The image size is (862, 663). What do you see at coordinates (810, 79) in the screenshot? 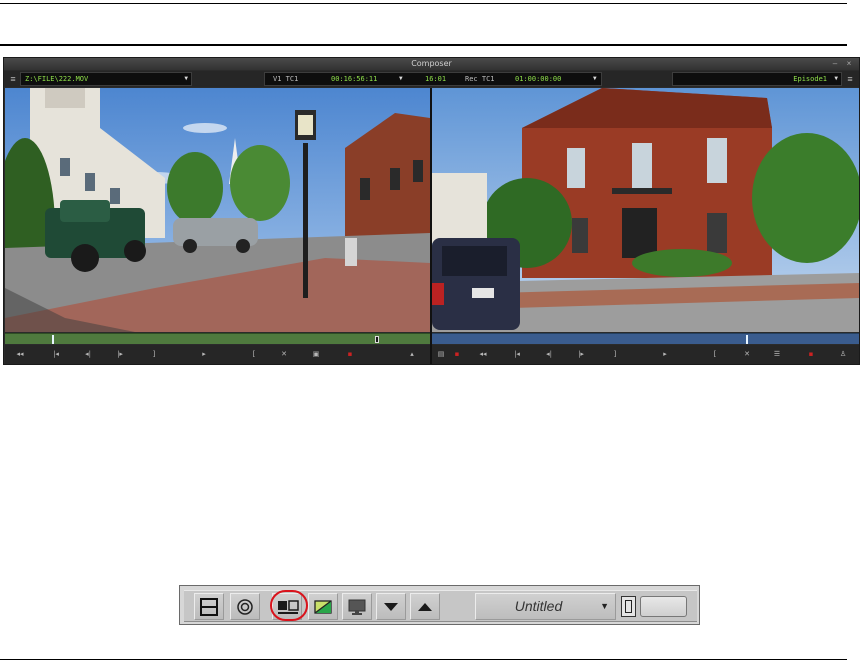
I see `sequence-name: Episode1` at bounding box center [810, 79].